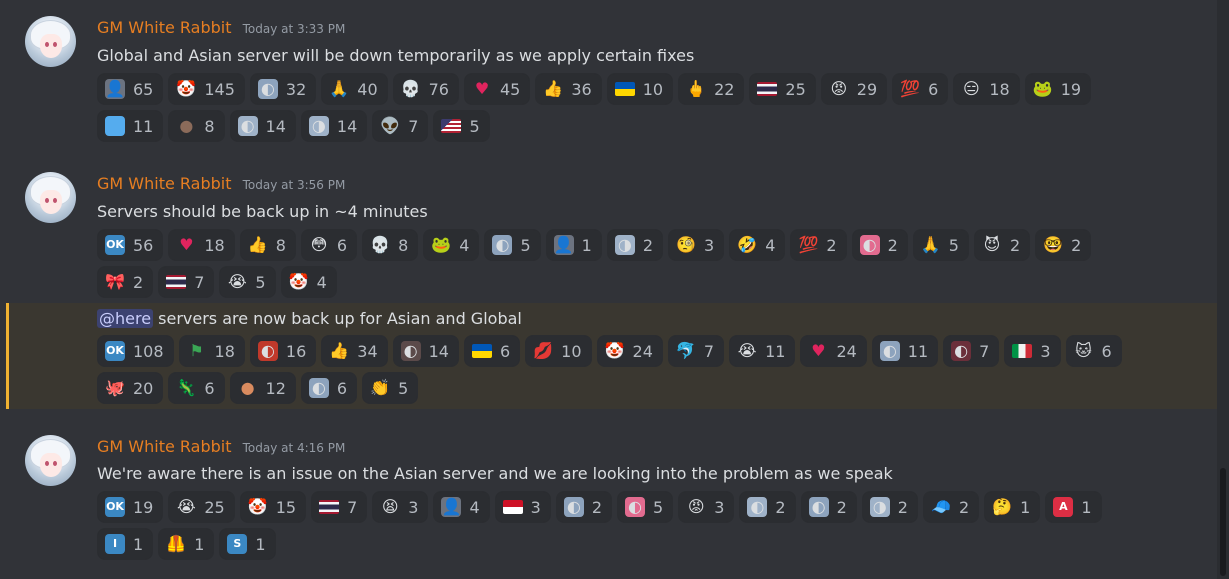 This screenshot has width=1229, height=579. I want to click on reaction-button: OK 56, so click(130, 245).